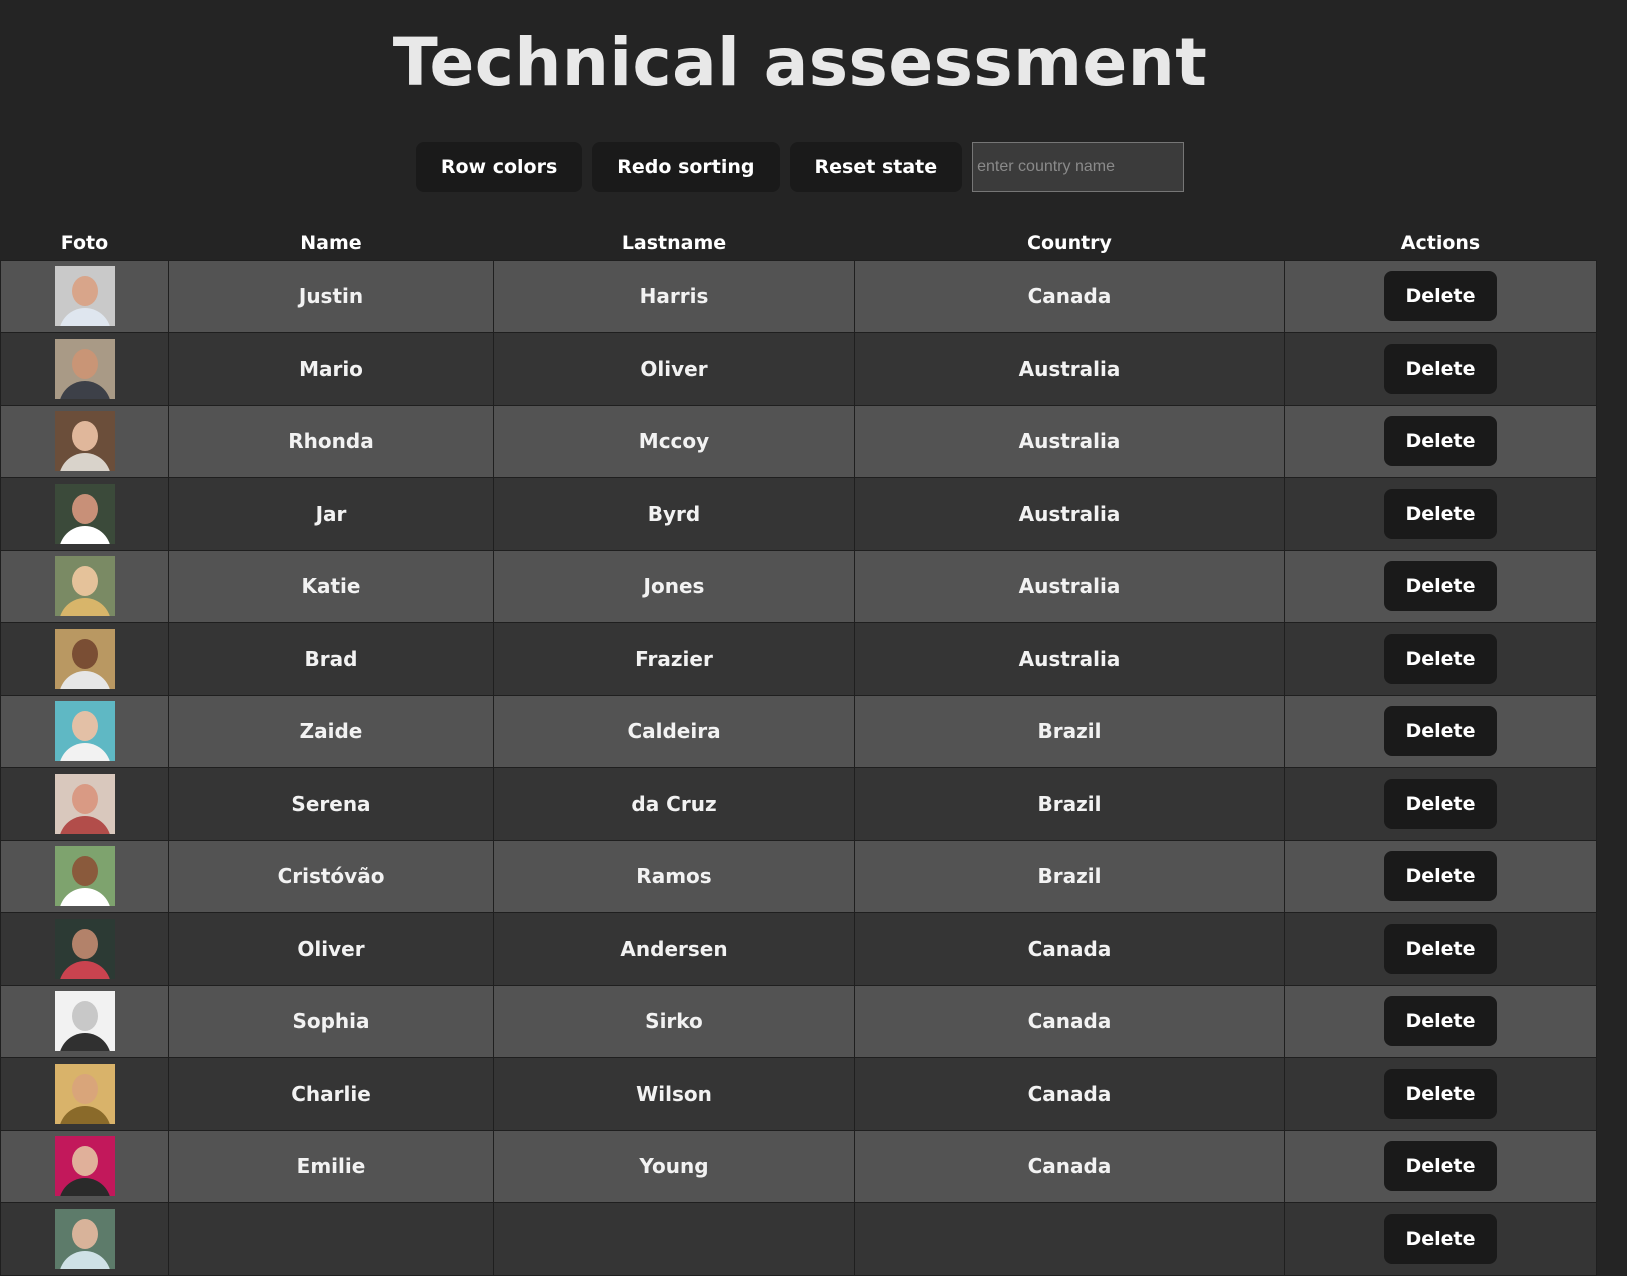  I want to click on column-header-country: Country, so click(1070, 243).